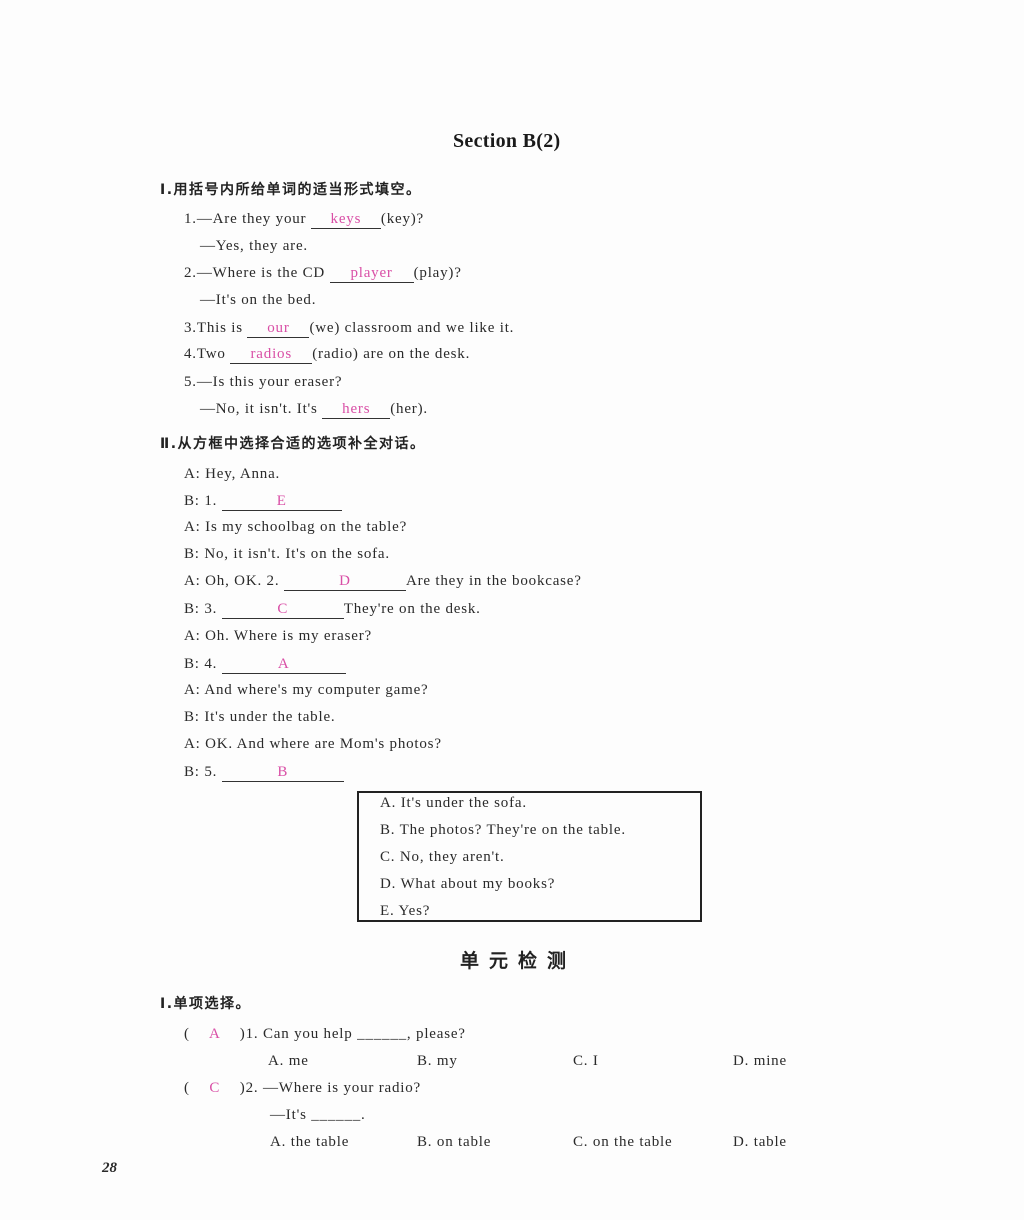 The width and height of the screenshot is (1024, 1220). I want to click on q1-option: C. I, so click(586, 1061).